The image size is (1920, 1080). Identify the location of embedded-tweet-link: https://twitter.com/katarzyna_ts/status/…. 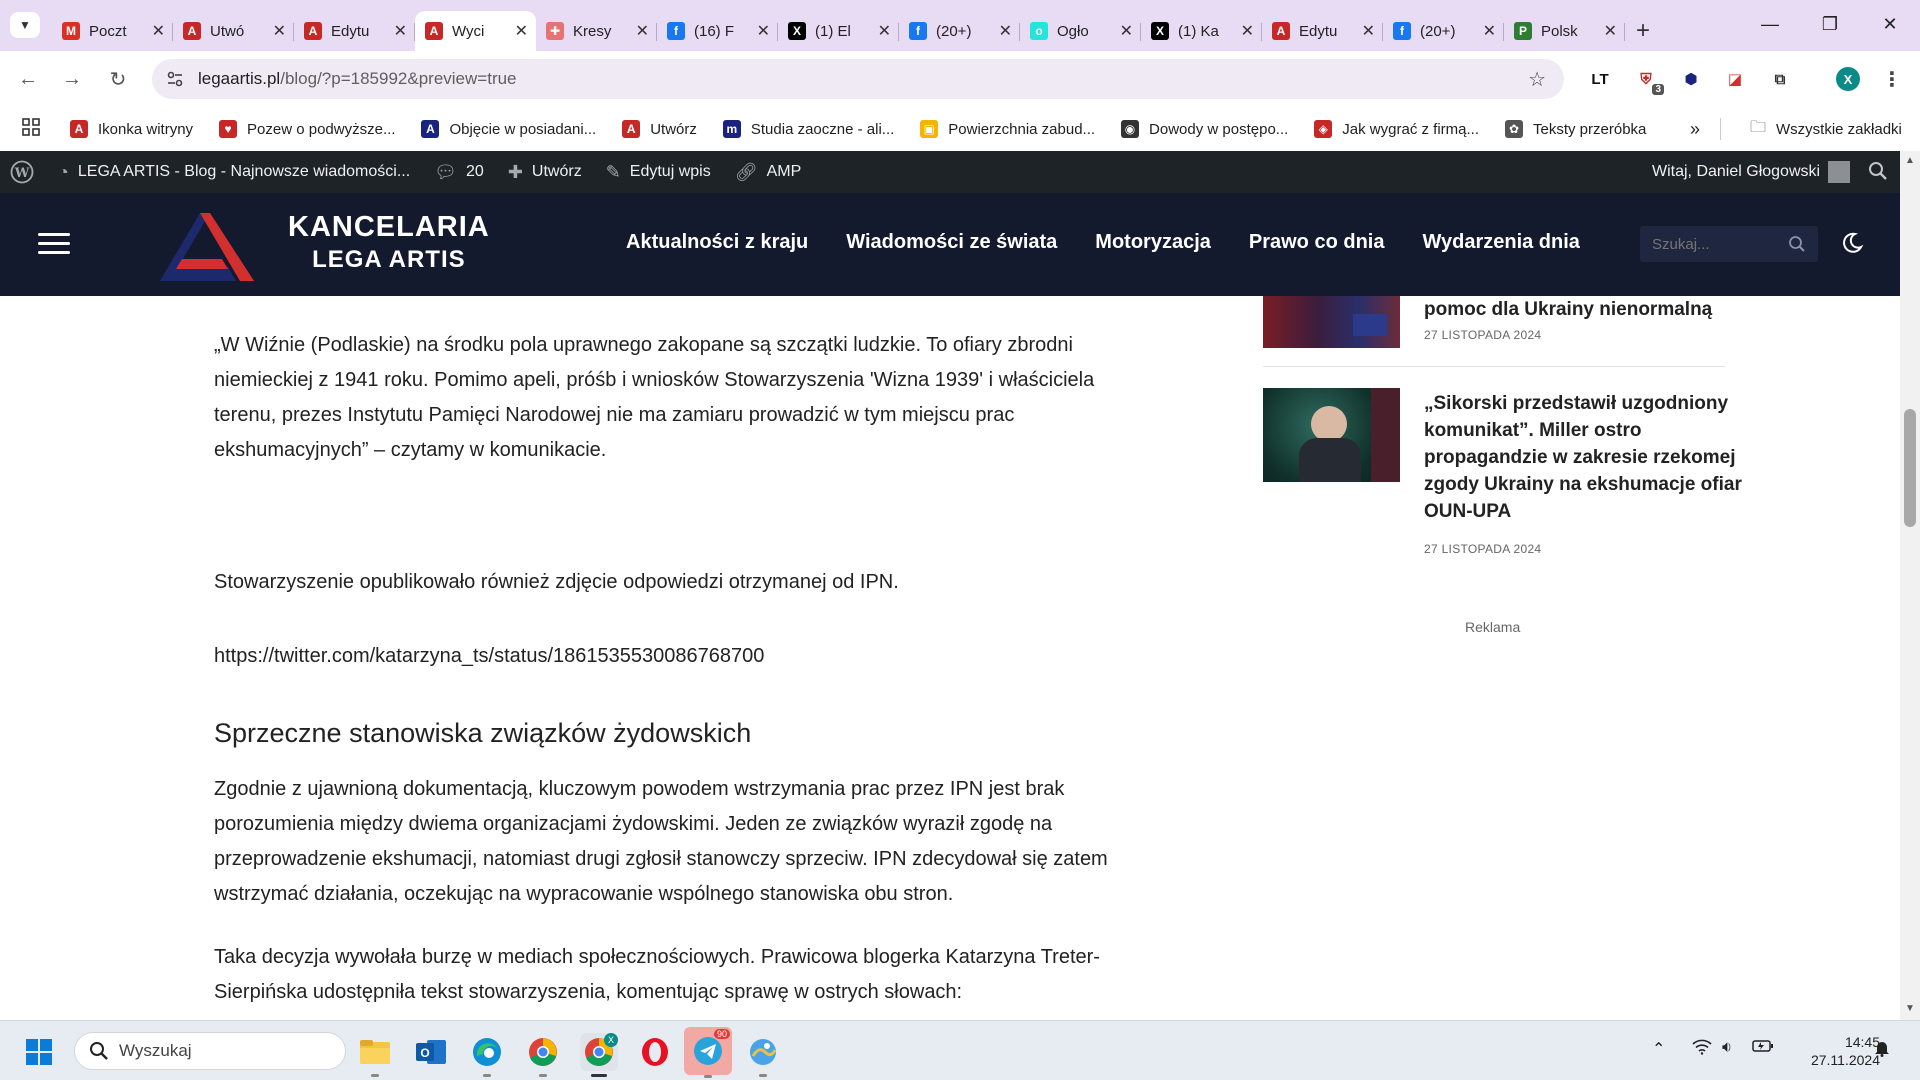
(489, 656).